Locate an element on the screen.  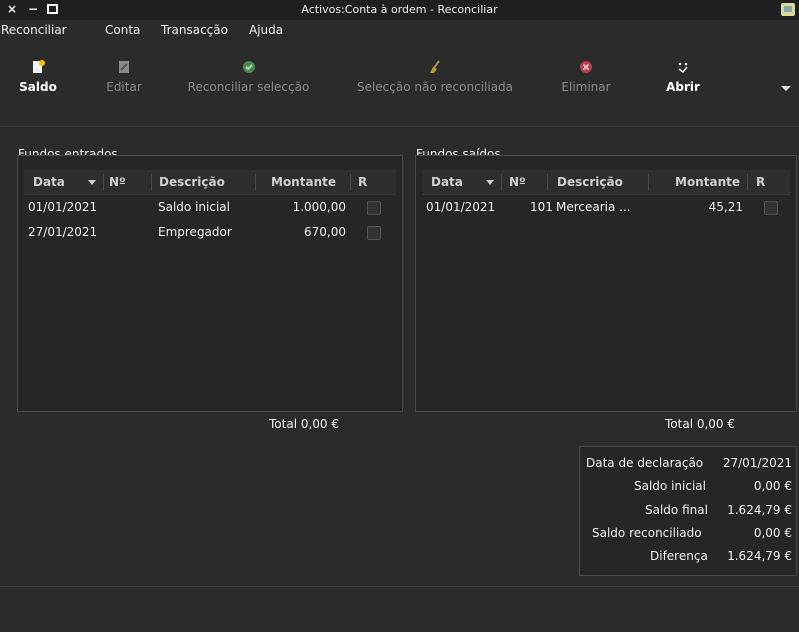
menu-bar: Reconciliar Conta Transacção Ajuda is located at coordinates (399, 31).